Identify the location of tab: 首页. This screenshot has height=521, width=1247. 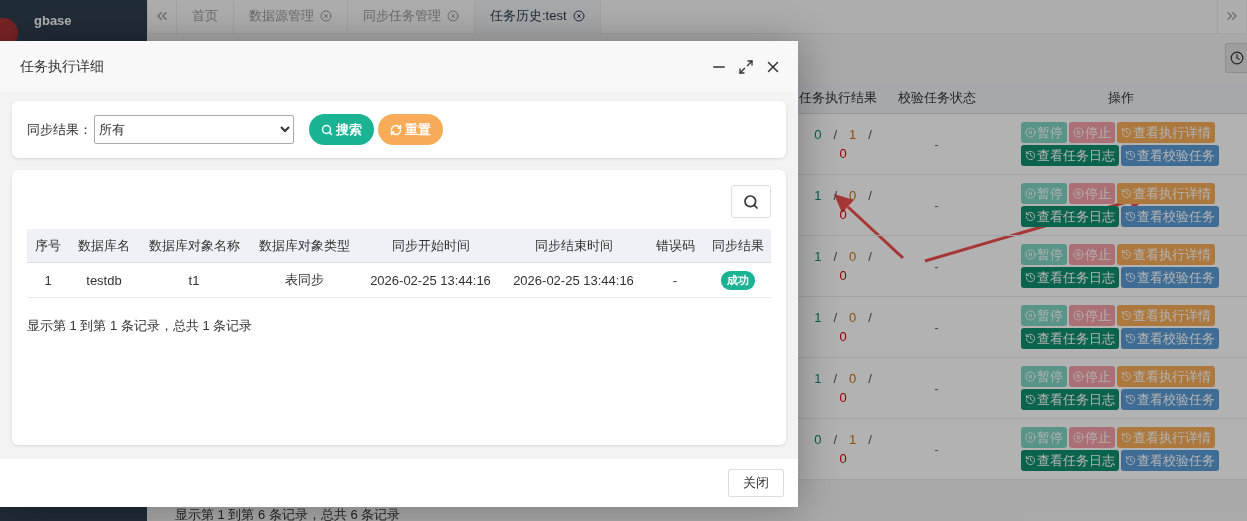
(205, 16).